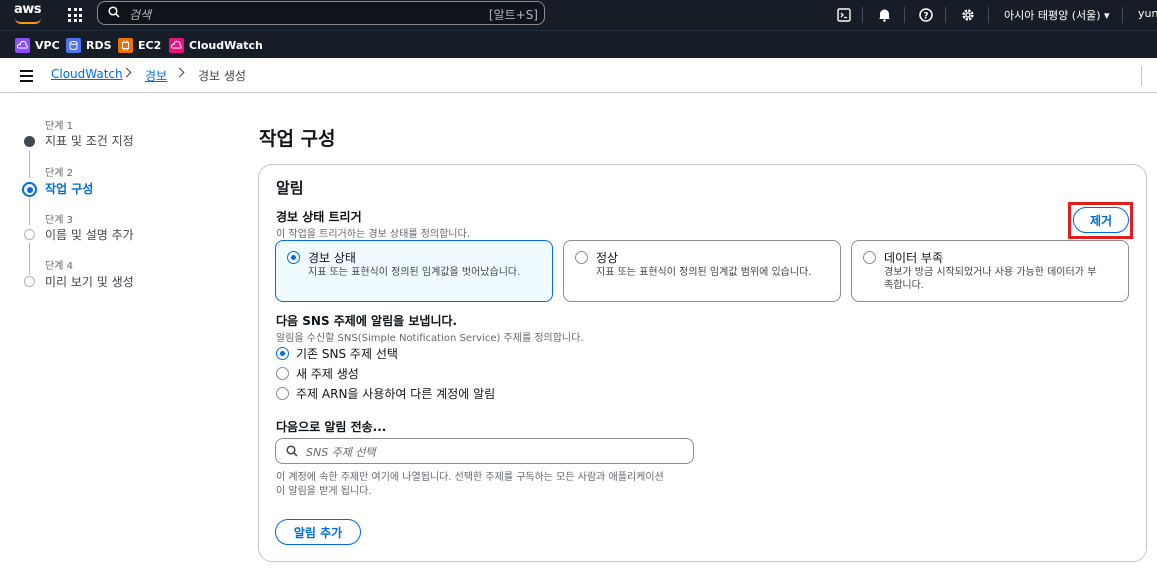 This screenshot has height=568, width=1157. What do you see at coordinates (319, 217) in the screenshot?
I see `alarm-state-trigger-label: 경보 상태 트리거` at bounding box center [319, 217].